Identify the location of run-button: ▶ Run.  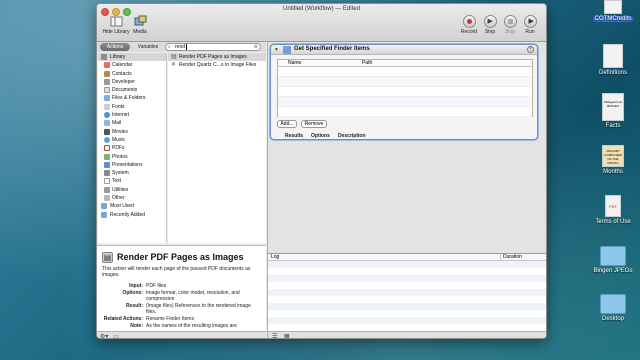
(530, 25).